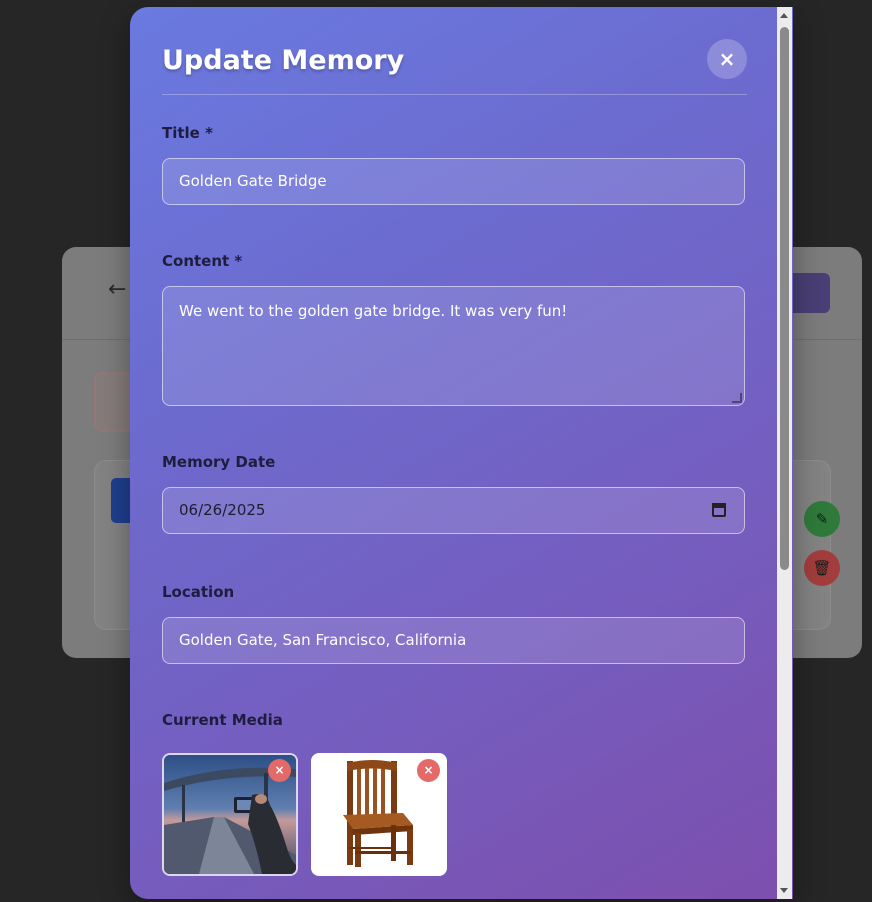 The width and height of the screenshot is (872, 902). Describe the element at coordinates (379, 814) in the screenshot. I see `media-thumbnail-chair: ×` at that location.